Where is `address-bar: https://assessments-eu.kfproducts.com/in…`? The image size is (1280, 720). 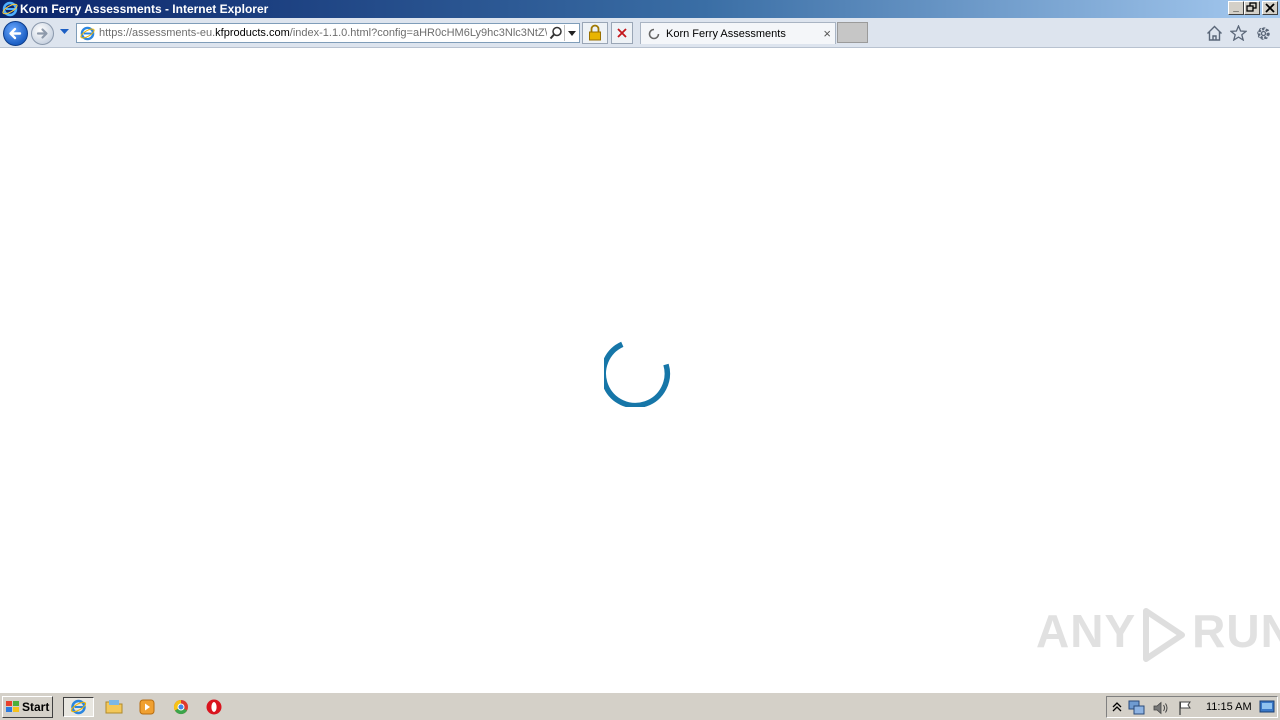 address-bar: https://assessments-eu.kfproducts.com/in… is located at coordinates (328, 33).